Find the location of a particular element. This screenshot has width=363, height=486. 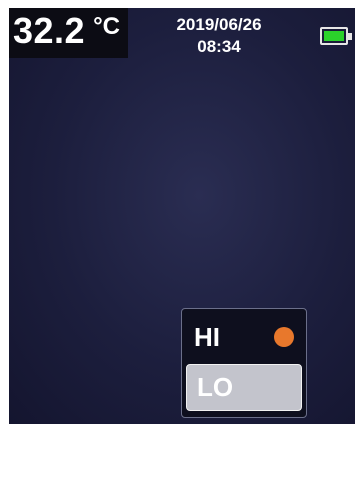

temperature-readout: 32.2 °C is located at coordinates (69, 33).